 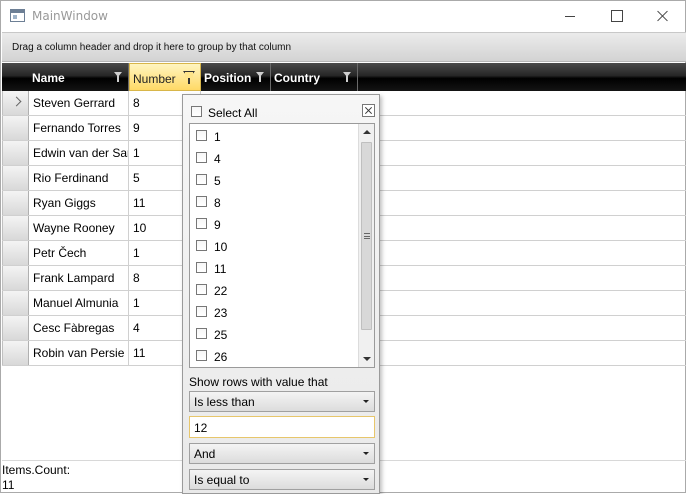 What do you see at coordinates (79, 77) in the screenshot?
I see `column-header-name: Name` at bounding box center [79, 77].